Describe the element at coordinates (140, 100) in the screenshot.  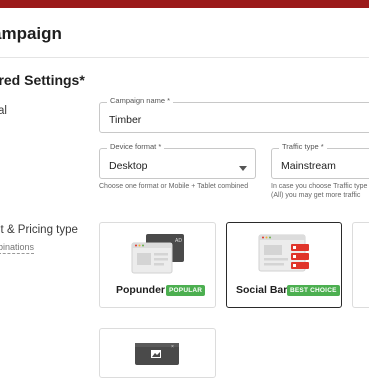
I see `campaign-name-label: Campaign name *` at that location.